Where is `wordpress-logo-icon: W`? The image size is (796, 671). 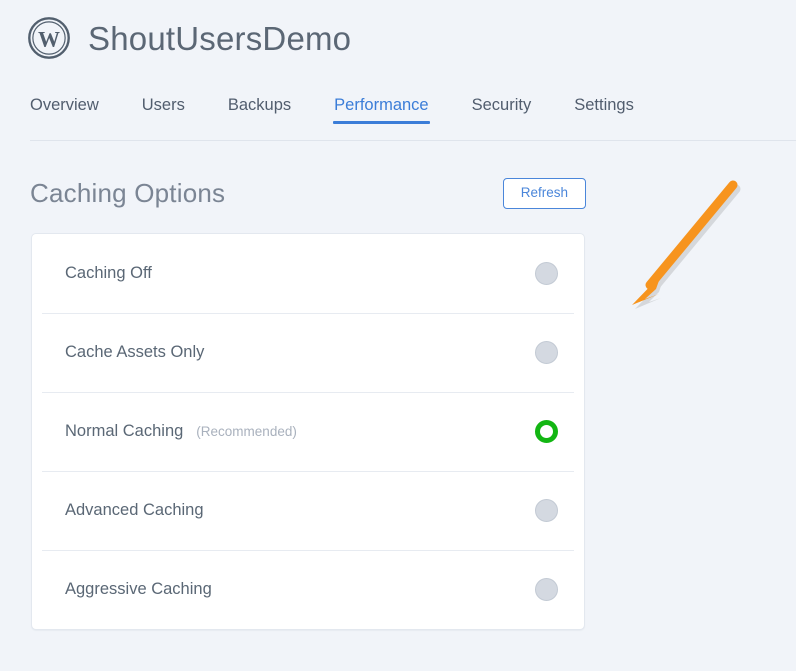 wordpress-logo-icon: W is located at coordinates (49, 38).